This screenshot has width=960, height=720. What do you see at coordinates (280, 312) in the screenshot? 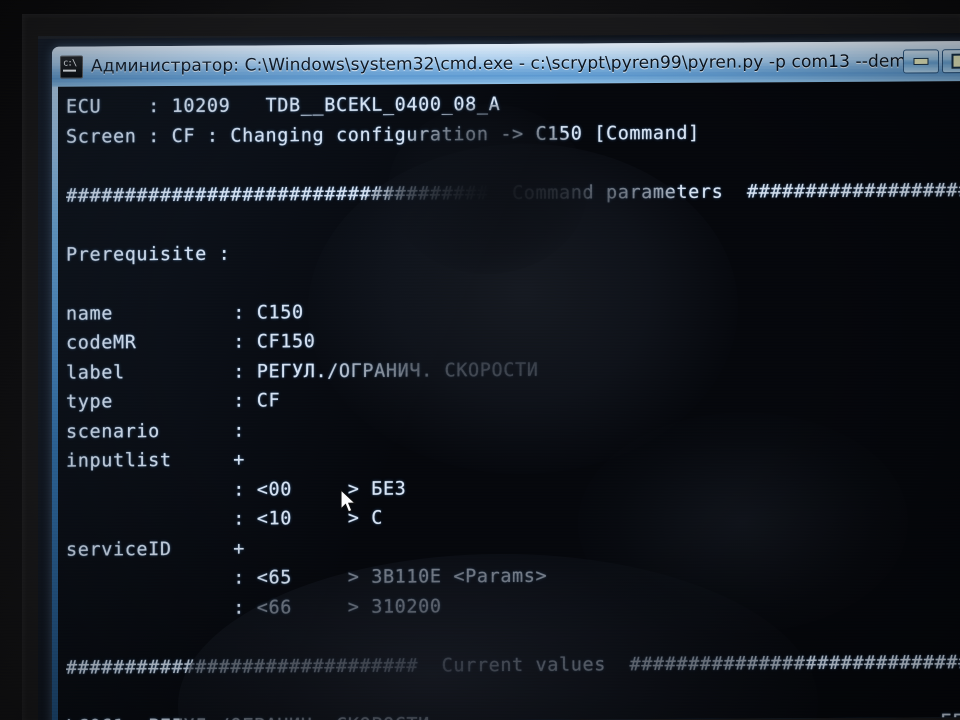
I see `param-value: C150` at bounding box center [280, 312].